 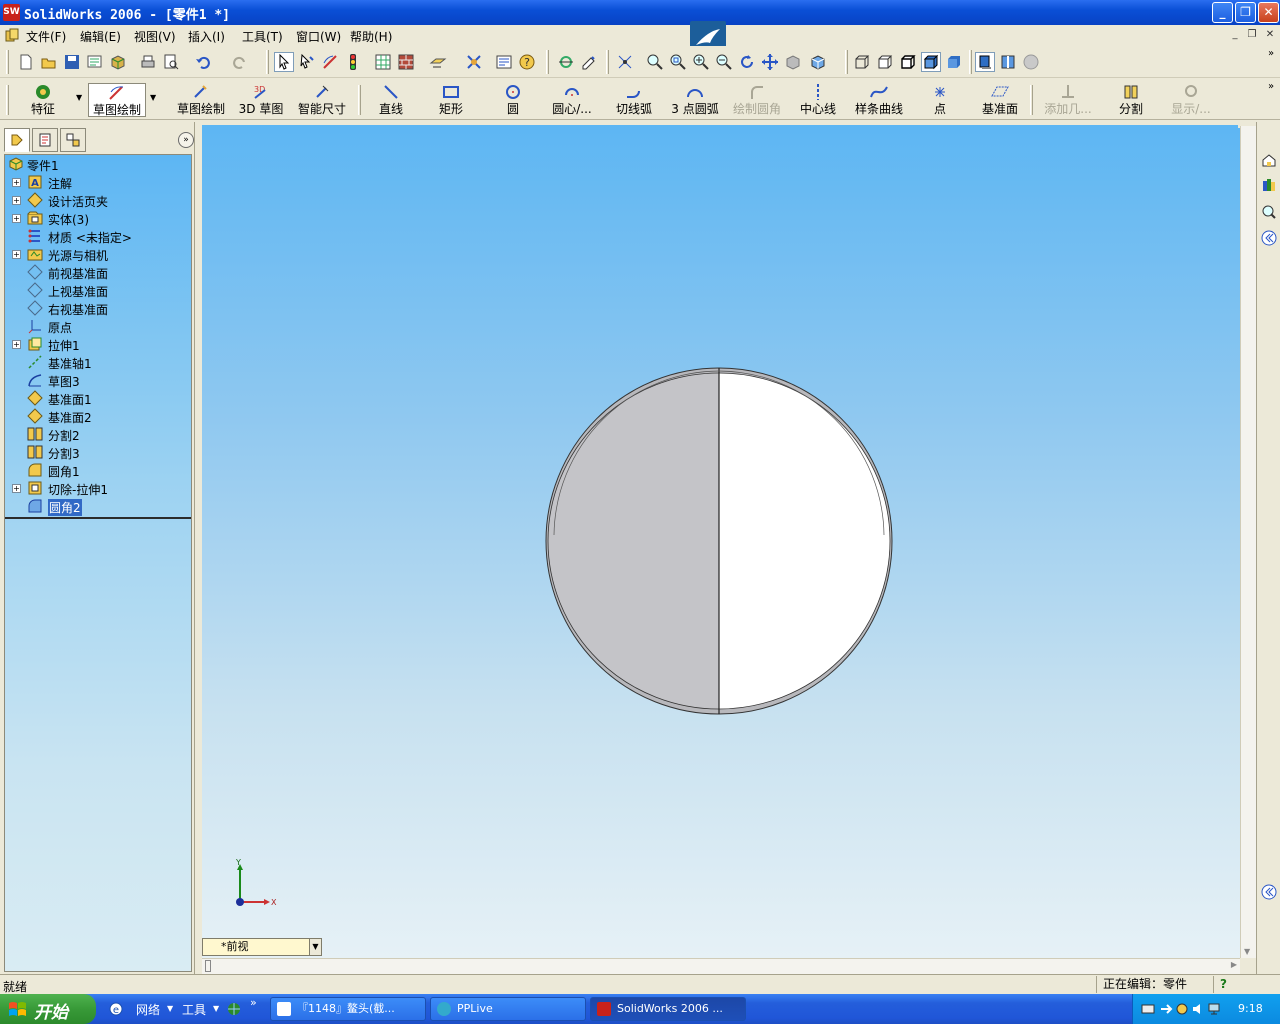 I want to click on menu-edit: 编辑(E), so click(x=100, y=36).